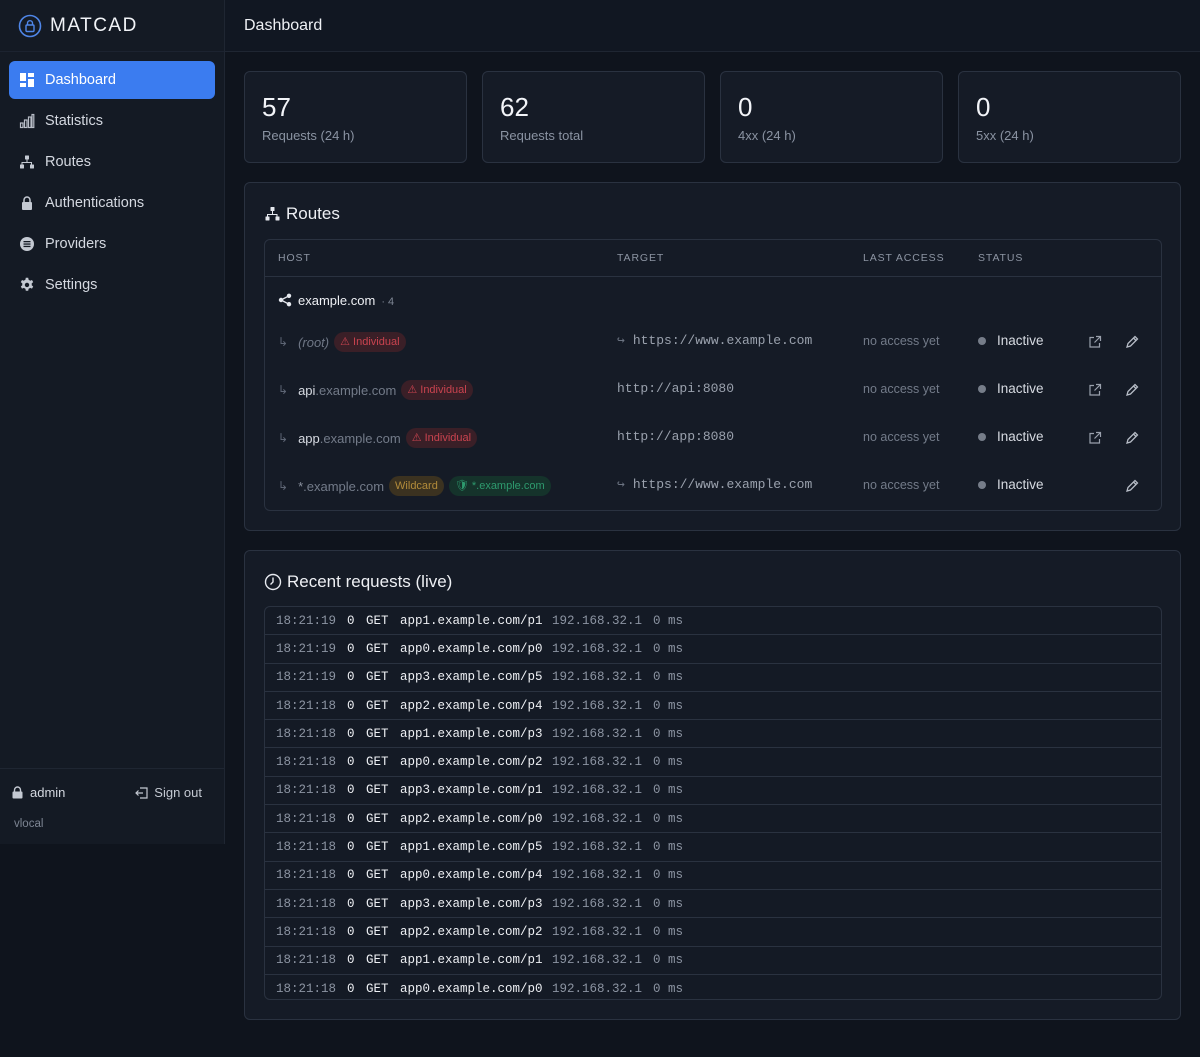  I want to click on sidebar-item-label: Dashboard, so click(80, 80).